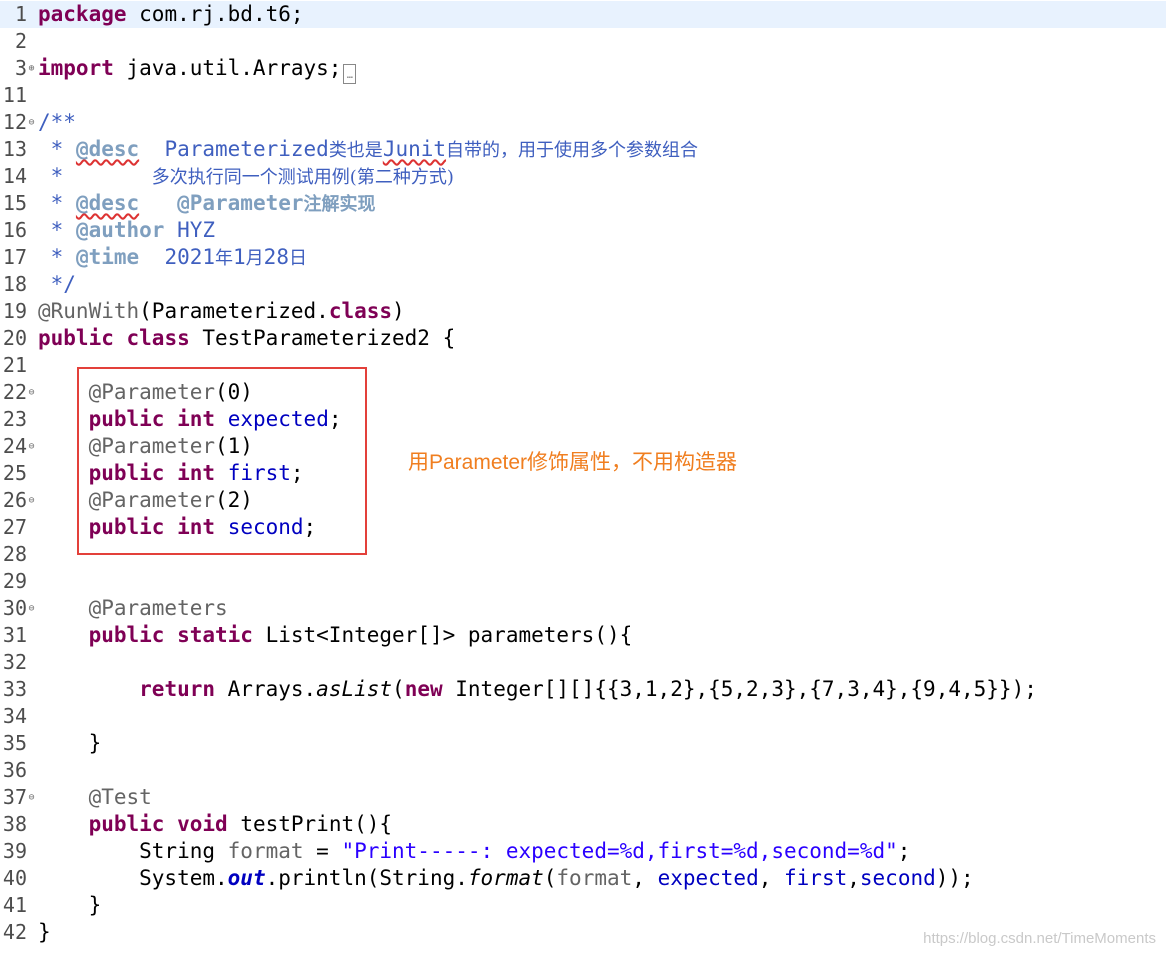  I want to click on line-number: 26, so click(14, 500).